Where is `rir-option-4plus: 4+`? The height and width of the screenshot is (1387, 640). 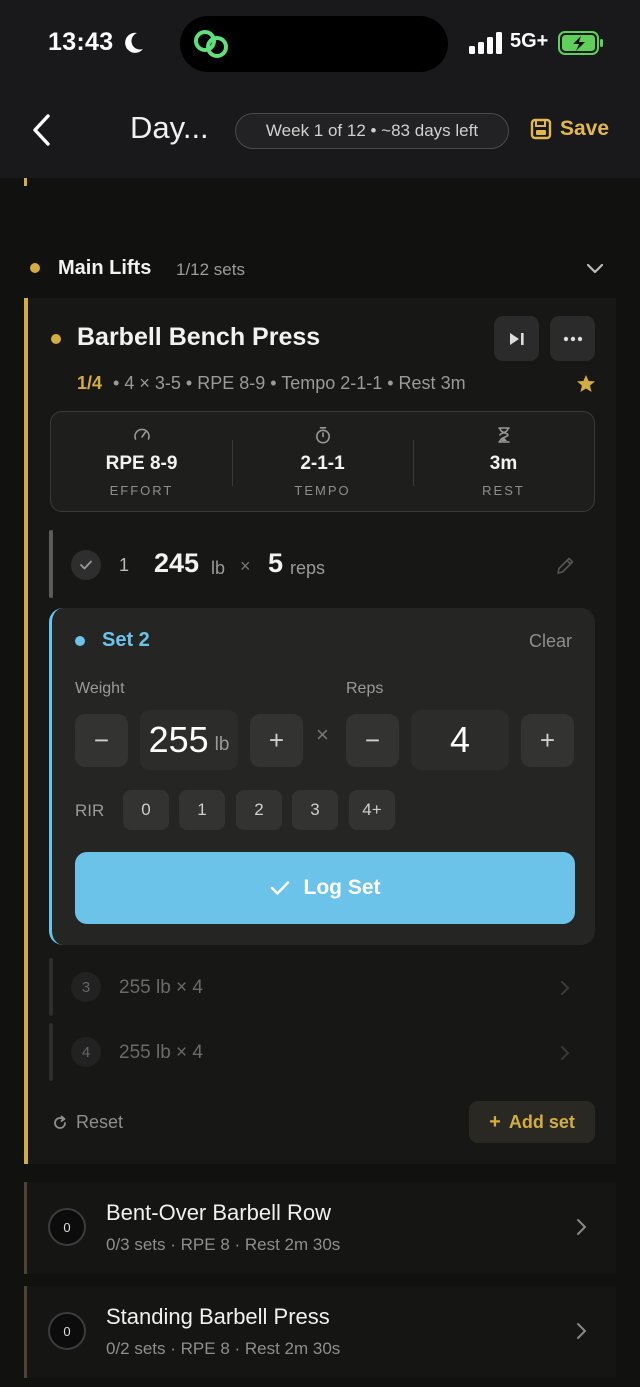 rir-option-4plus: 4+ is located at coordinates (372, 810).